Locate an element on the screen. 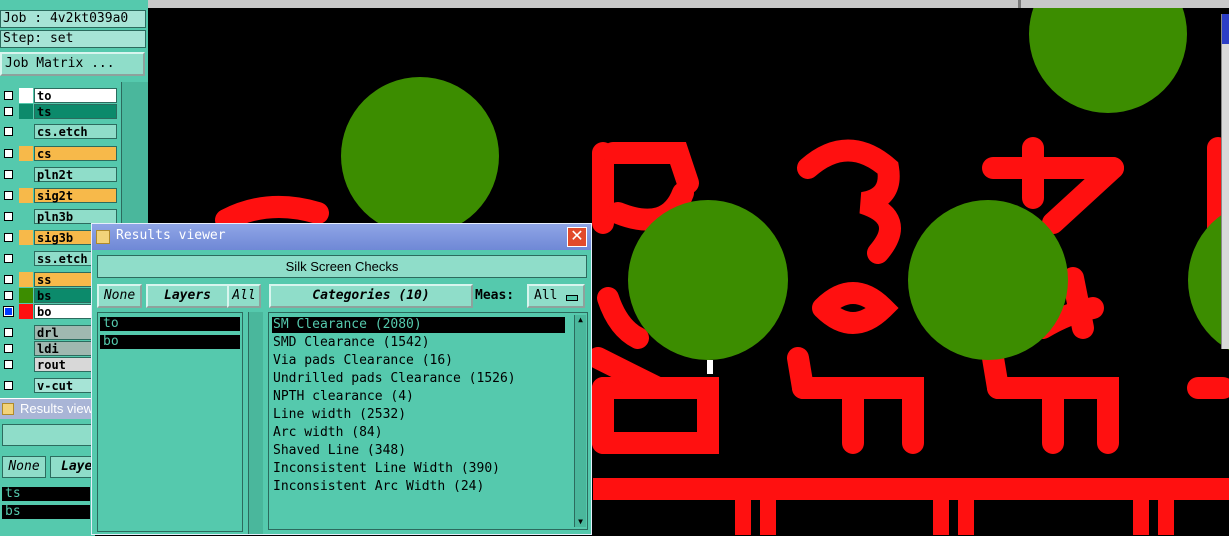 The image size is (1229, 536). layer-row: pln2t is located at coordinates (60, 174).